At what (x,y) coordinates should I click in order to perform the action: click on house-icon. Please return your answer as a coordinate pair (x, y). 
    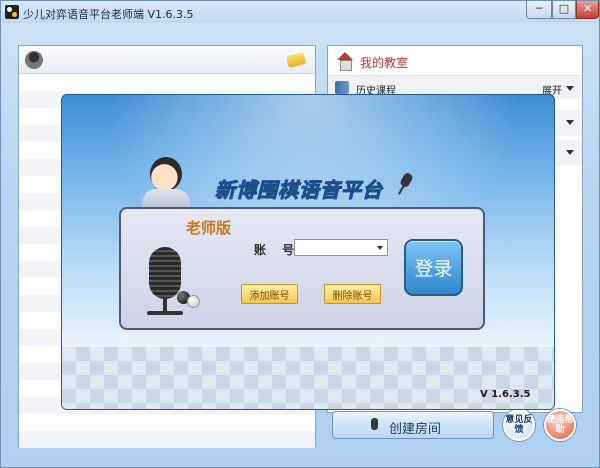
    Looking at the image, I should click on (345, 61).